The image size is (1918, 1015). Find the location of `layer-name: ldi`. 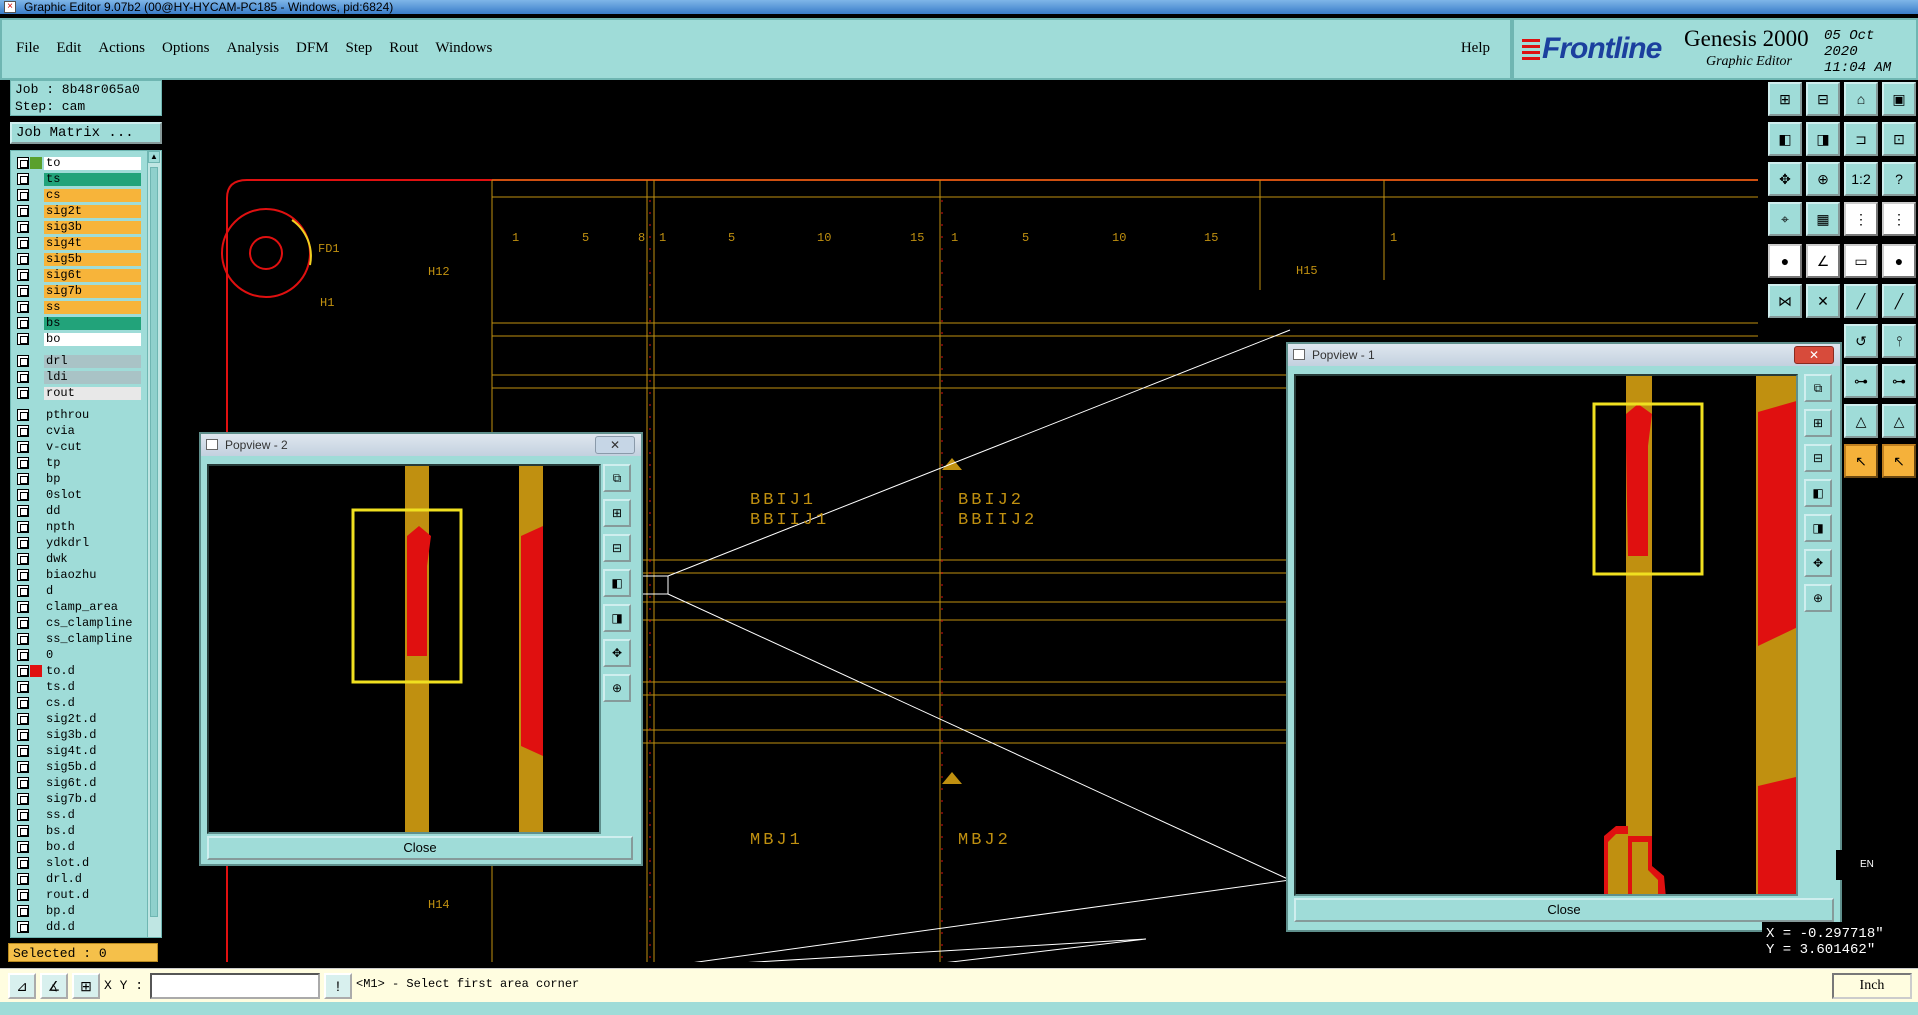

layer-name: ldi is located at coordinates (92, 377).